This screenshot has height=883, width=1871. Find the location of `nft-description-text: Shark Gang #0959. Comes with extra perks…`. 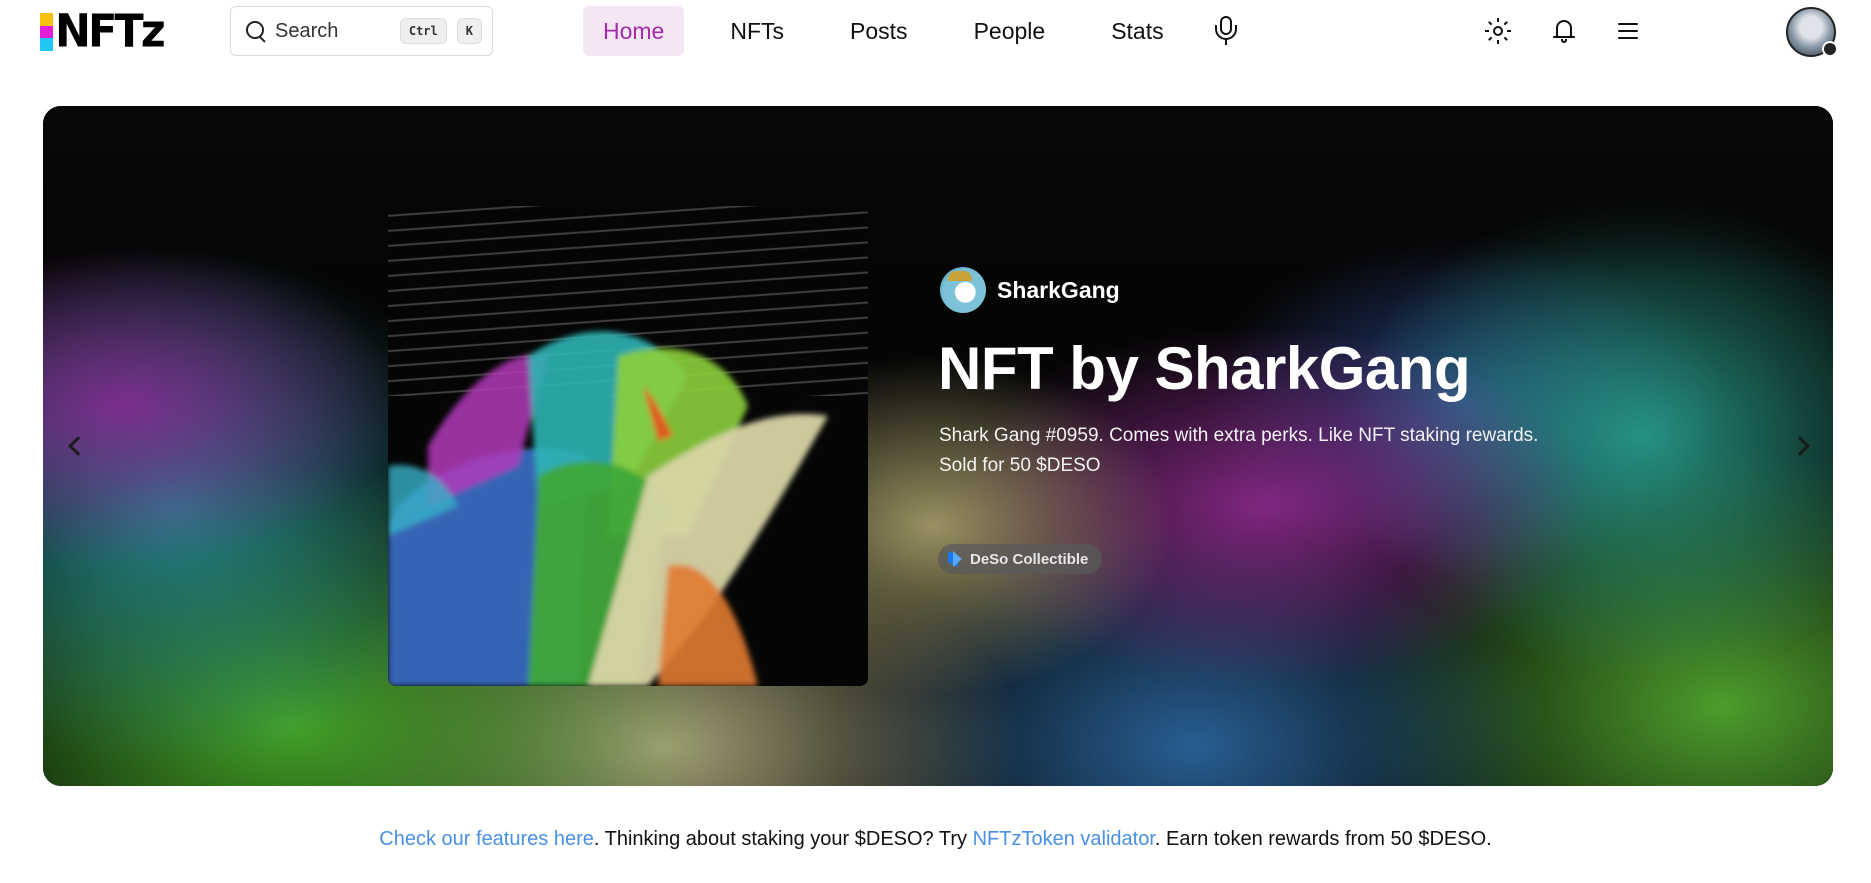

nft-description-text: Shark Gang #0959. Comes with extra perks… is located at coordinates (1239, 435).